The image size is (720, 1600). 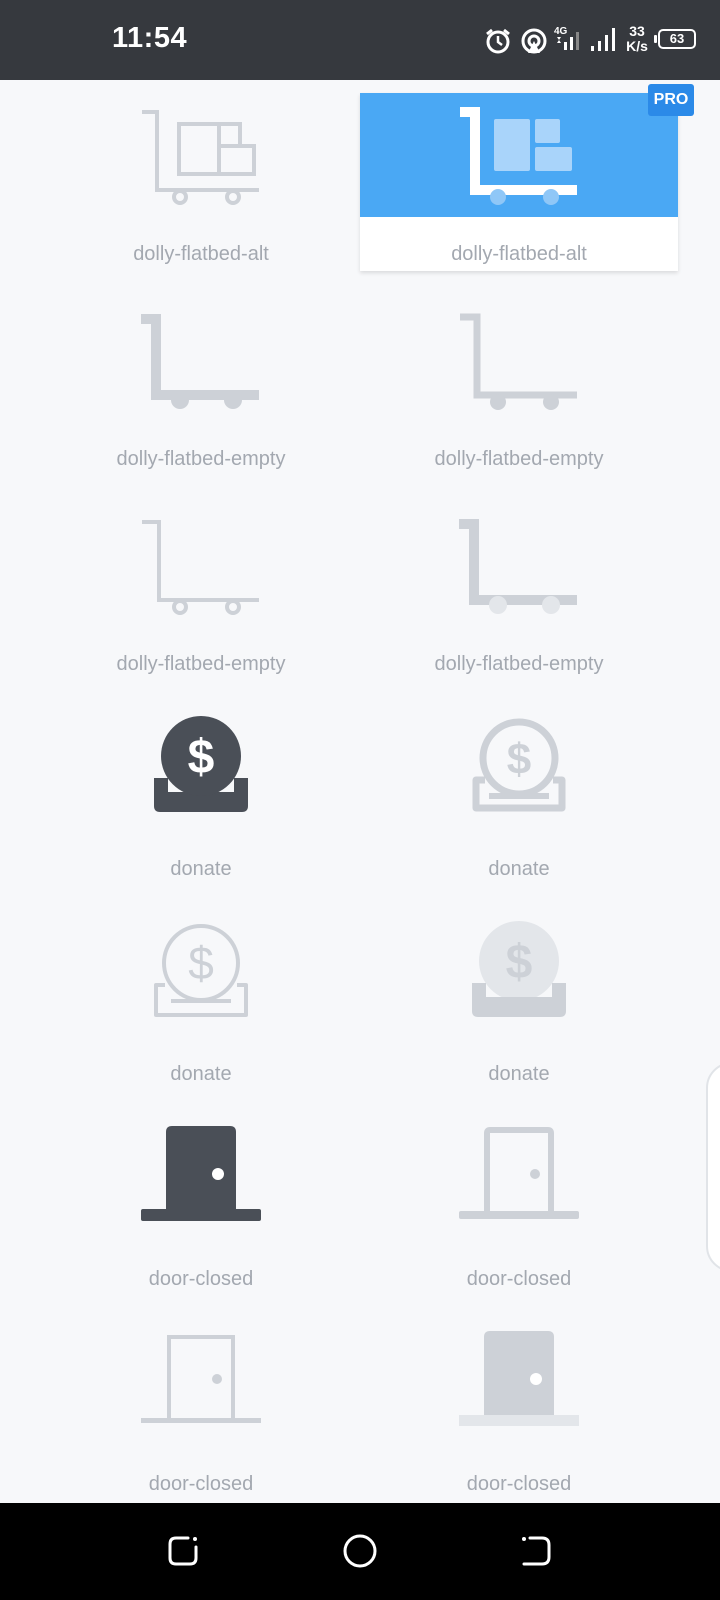 I want to click on alarm-icon, so click(x=498, y=41).